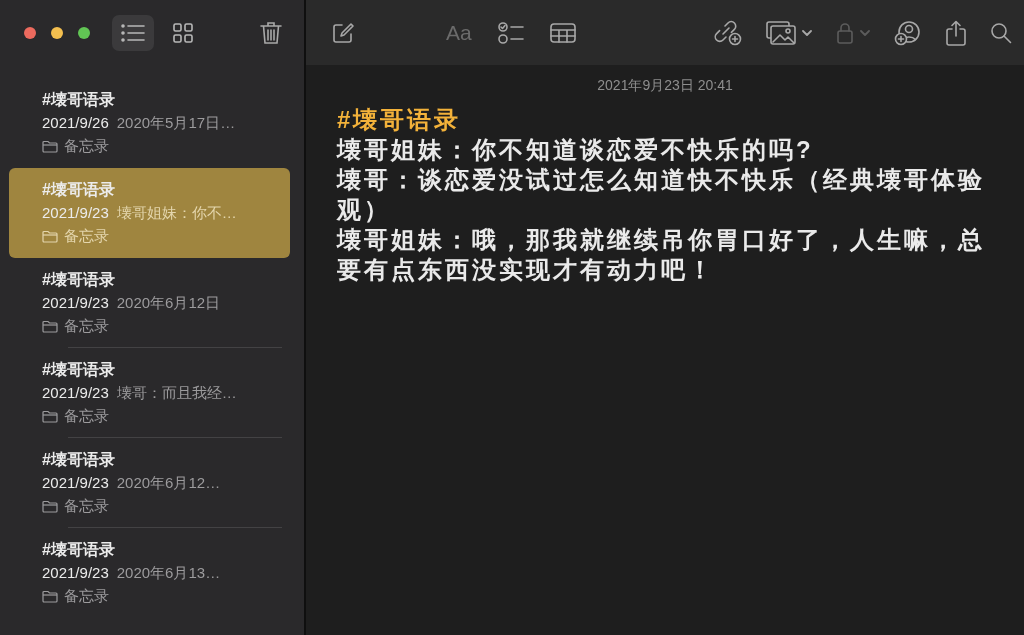 Image resolution: width=1024 pixels, height=635 pixels. I want to click on note-heading: #壊哥语录, so click(400, 120).